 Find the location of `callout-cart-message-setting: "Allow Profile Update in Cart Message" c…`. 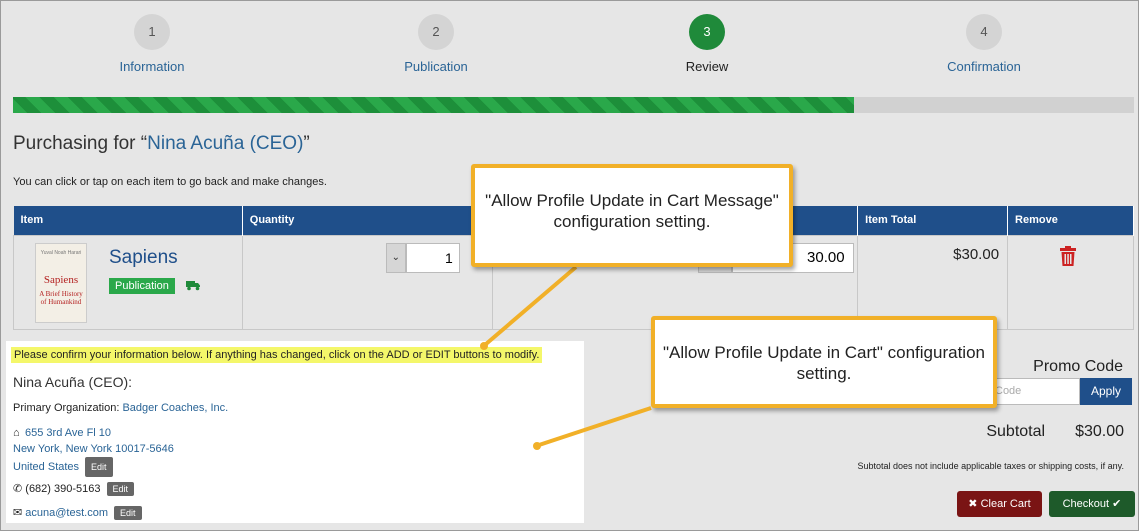

callout-cart-message-setting: "Allow Profile Update in Cart Message" c… is located at coordinates (632, 215).